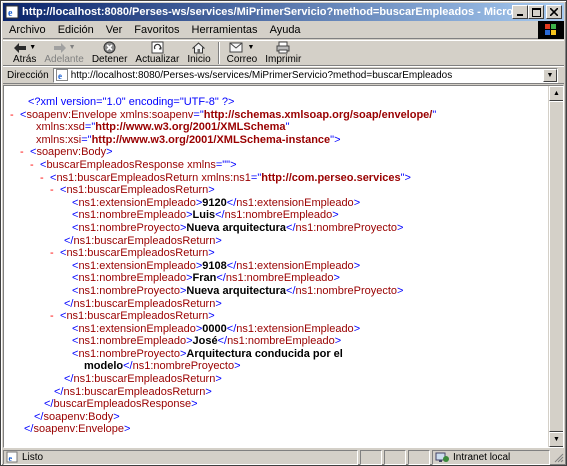  What do you see at coordinates (236, 47) in the screenshot?
I see `mail-icon` at bounding box center [236, 47].